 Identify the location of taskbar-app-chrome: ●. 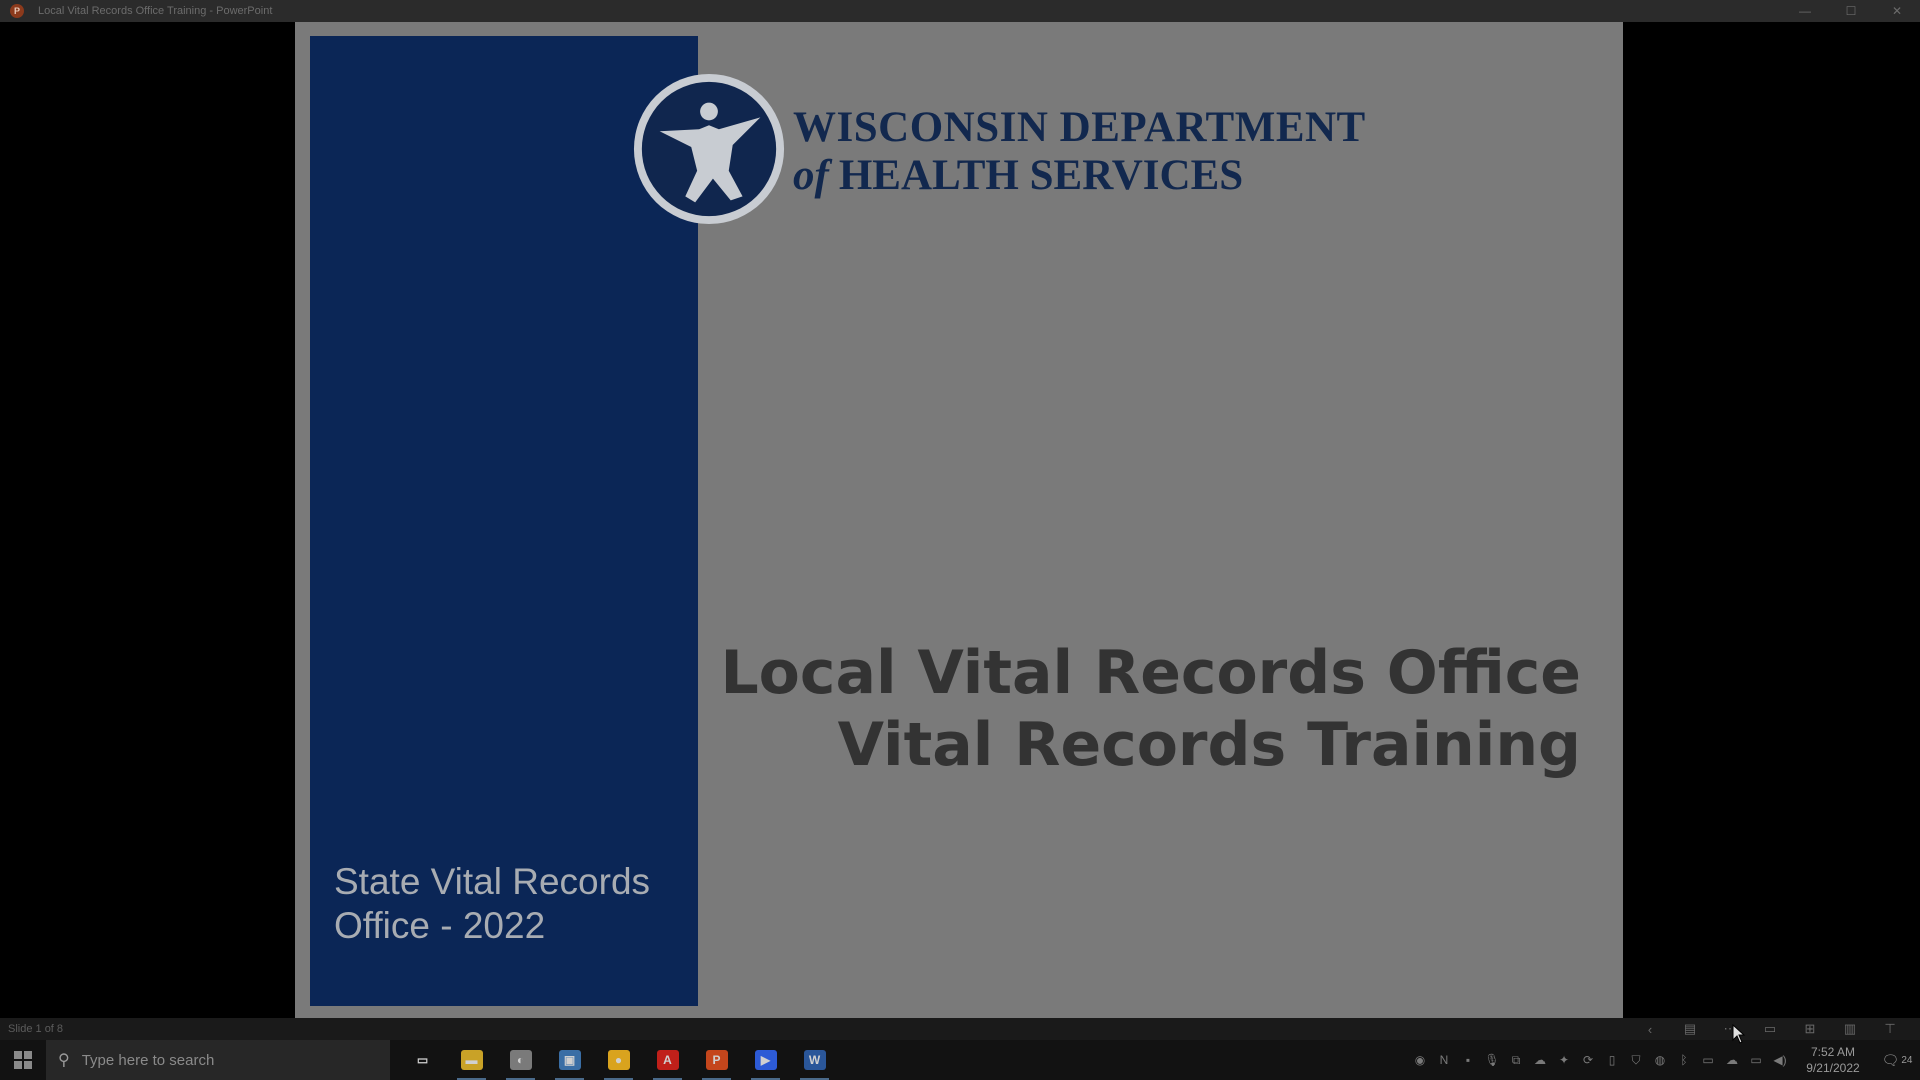
(618, 1060).